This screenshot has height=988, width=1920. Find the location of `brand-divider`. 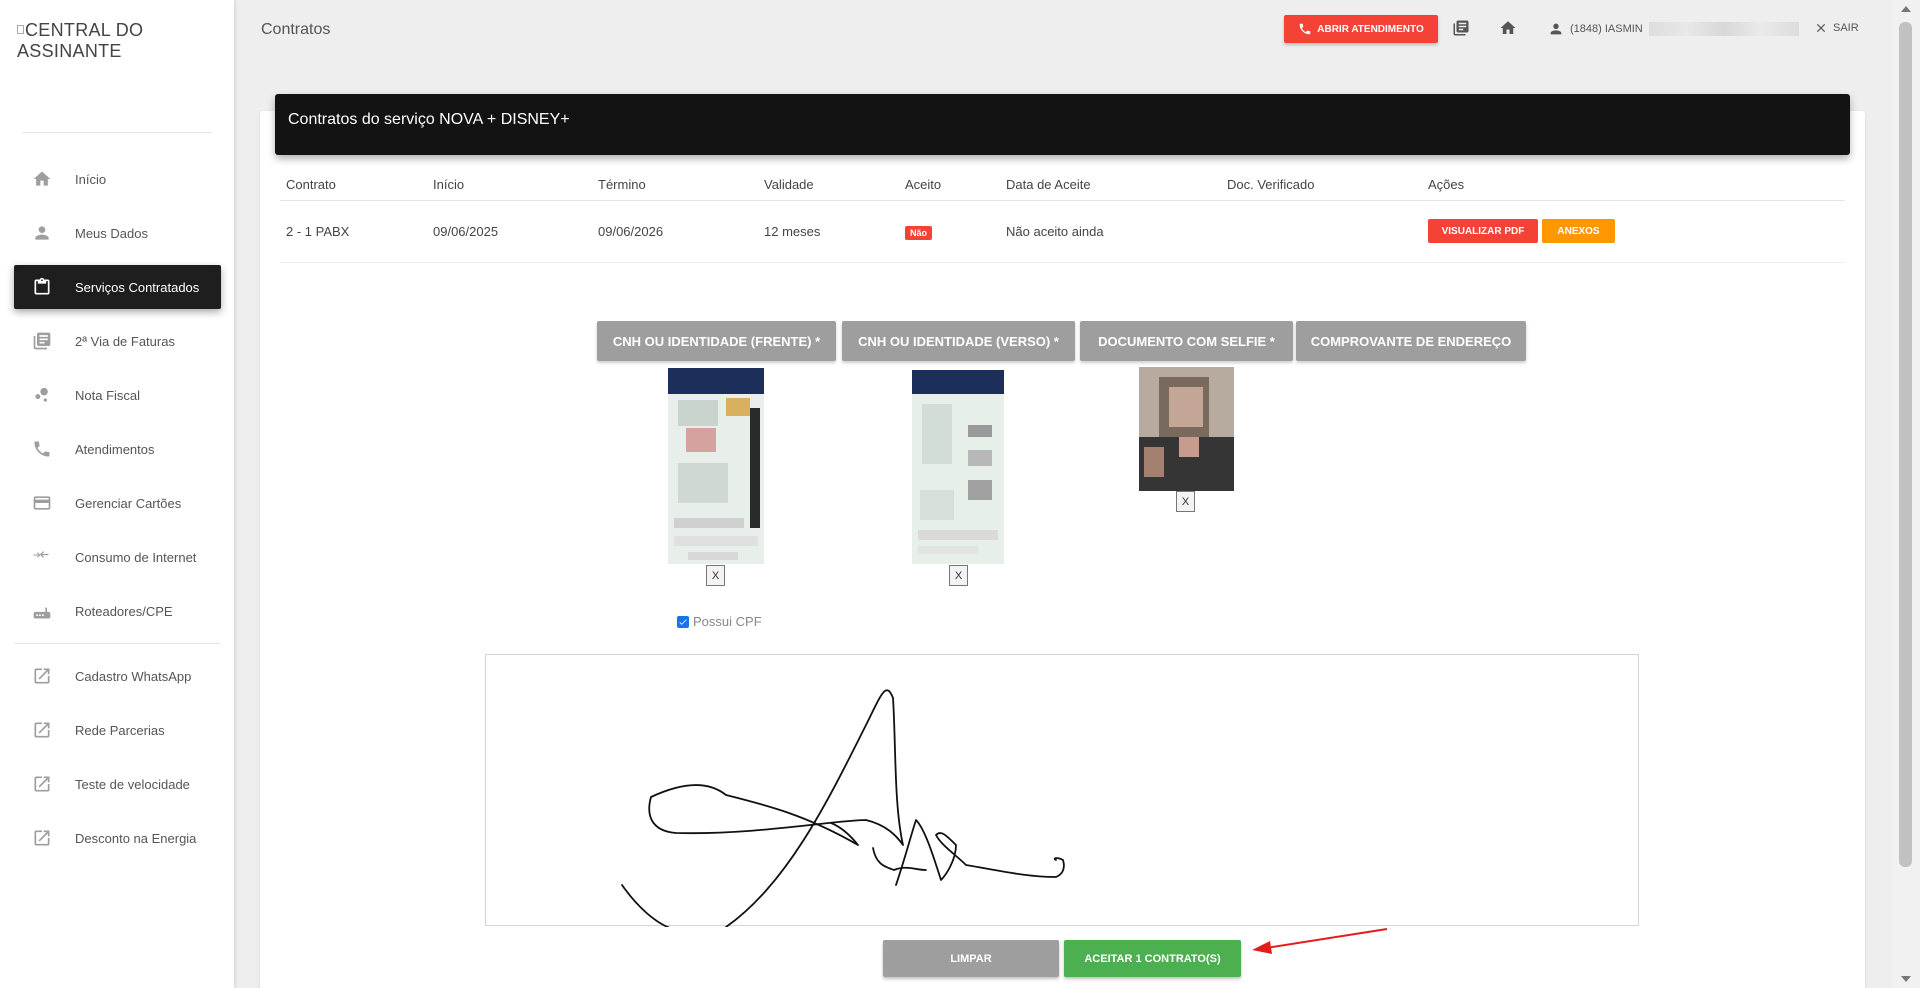

brand-divider is located at coordinates (117, 132).